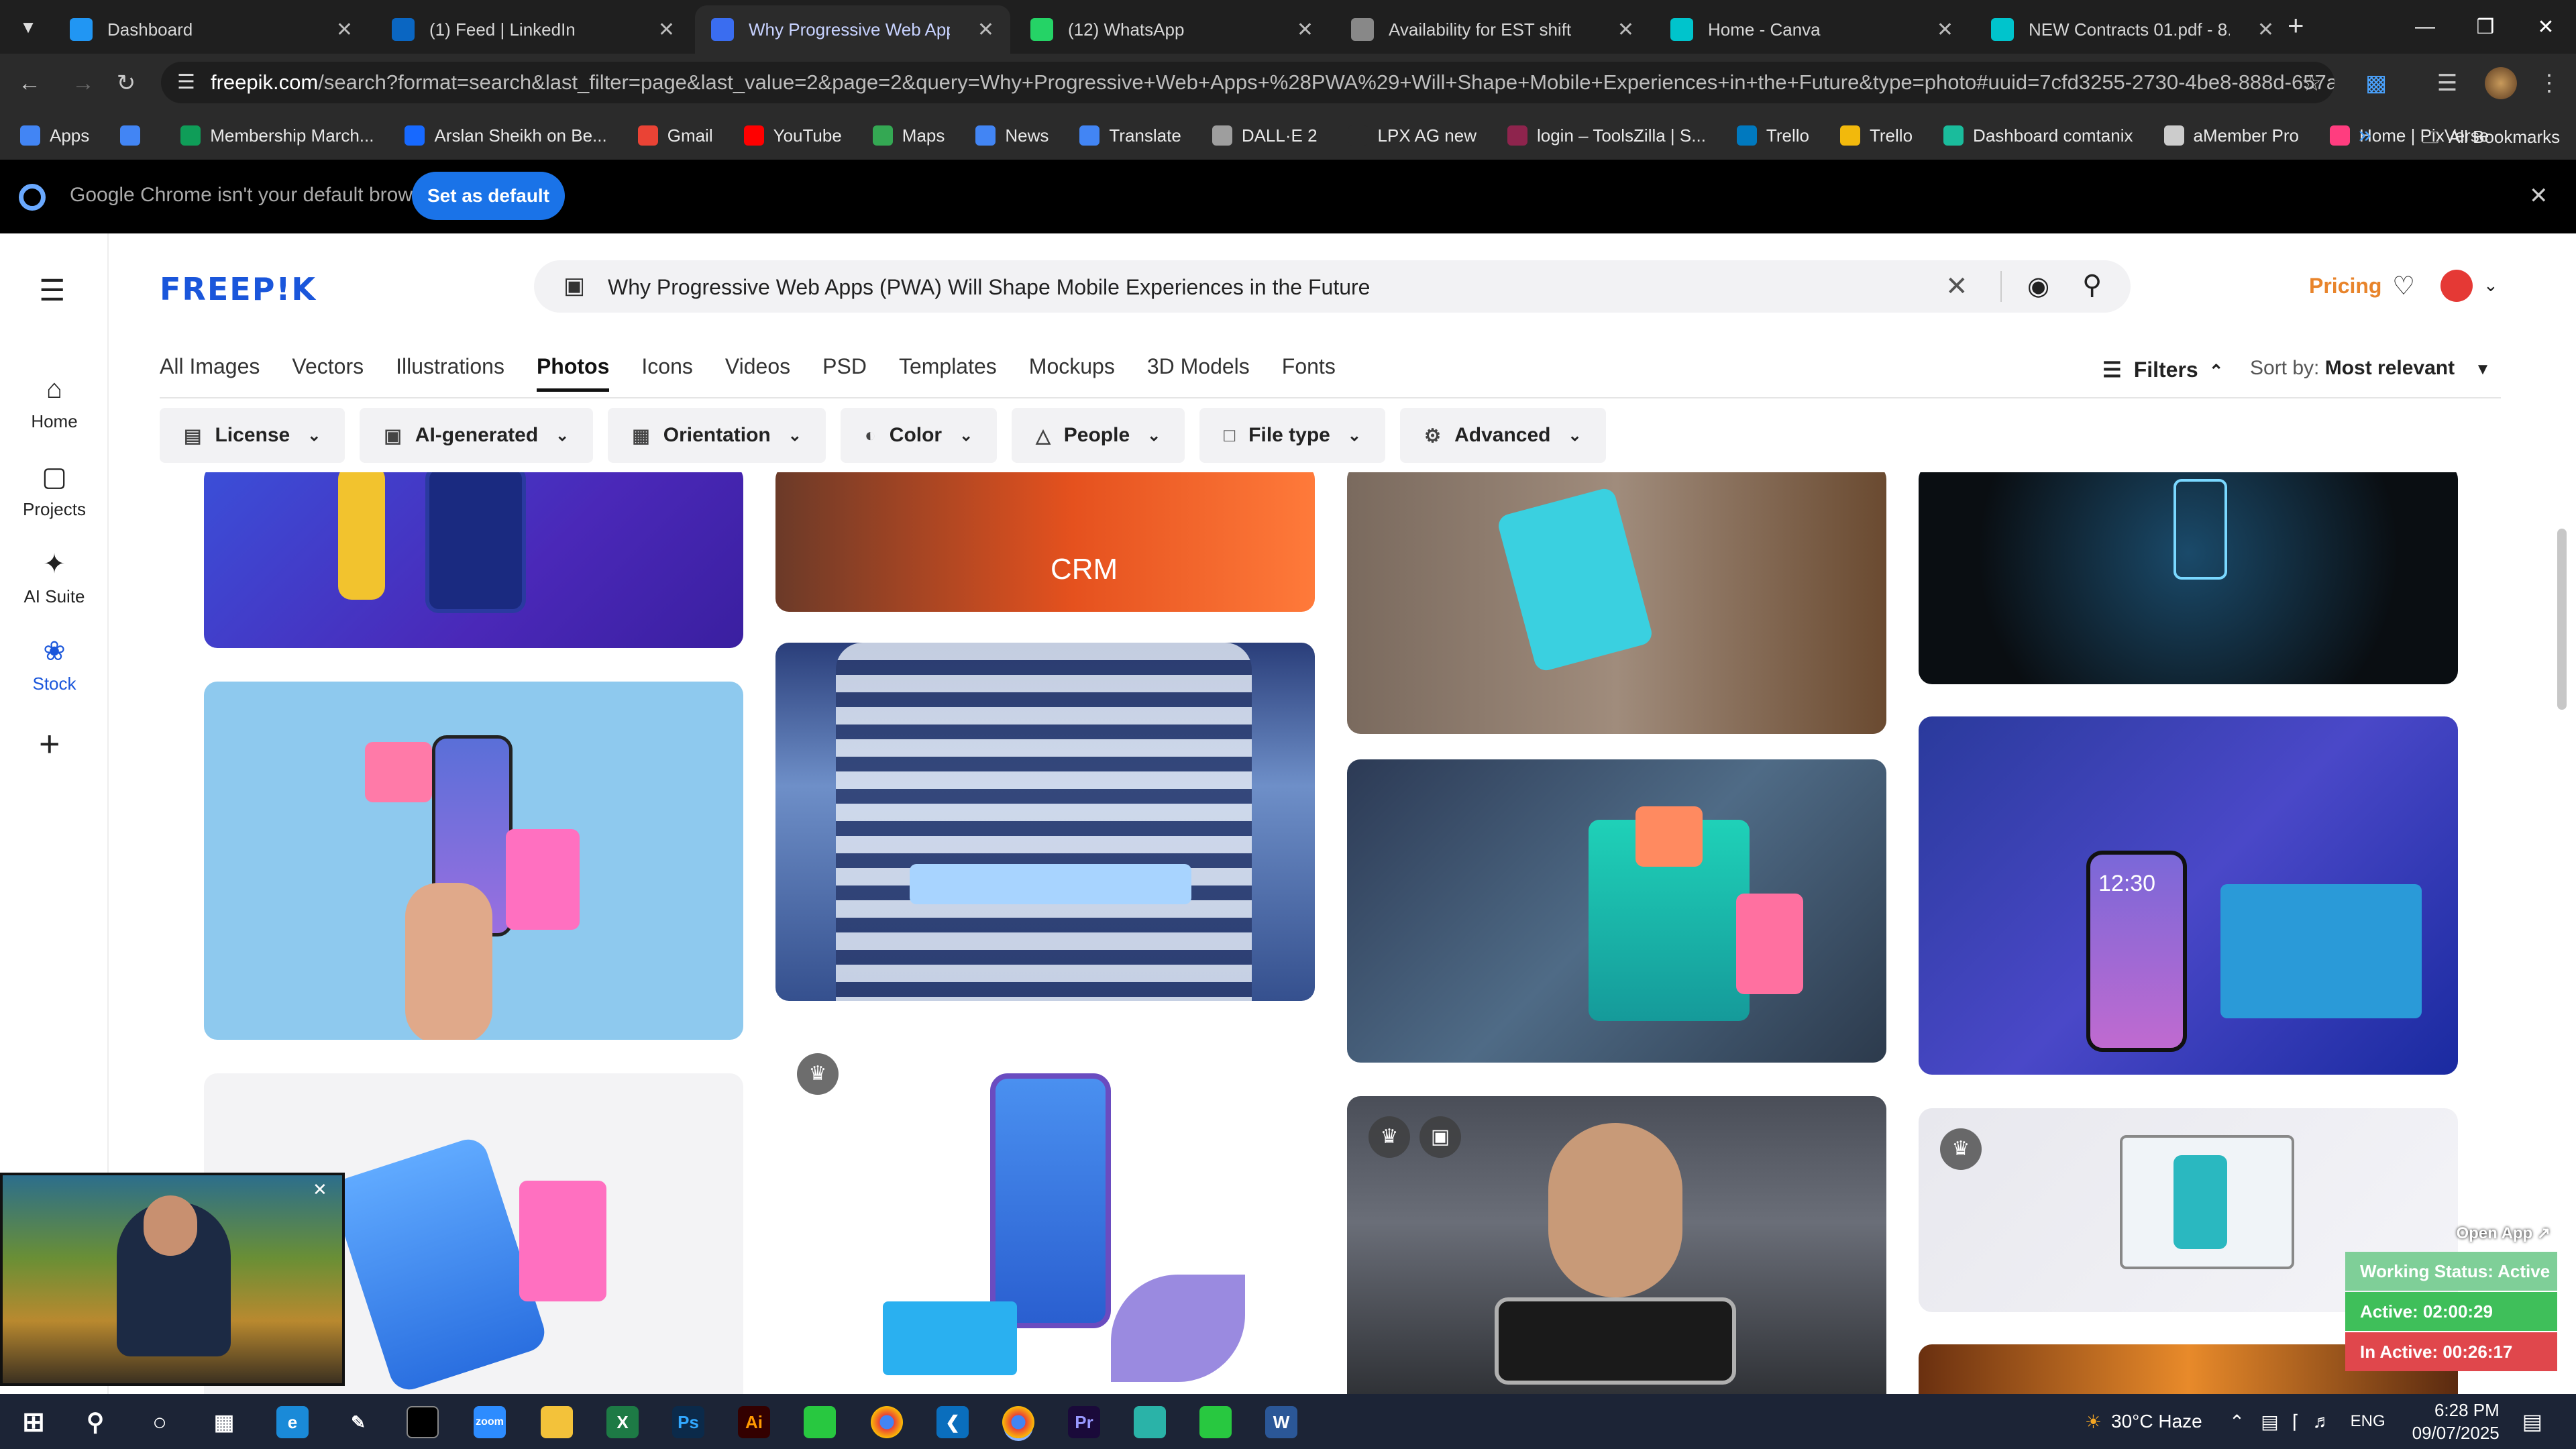 The width and height of the screenshot is (2576, 1449). I want to click on bookmark-item: Apps, so click(54, 135).